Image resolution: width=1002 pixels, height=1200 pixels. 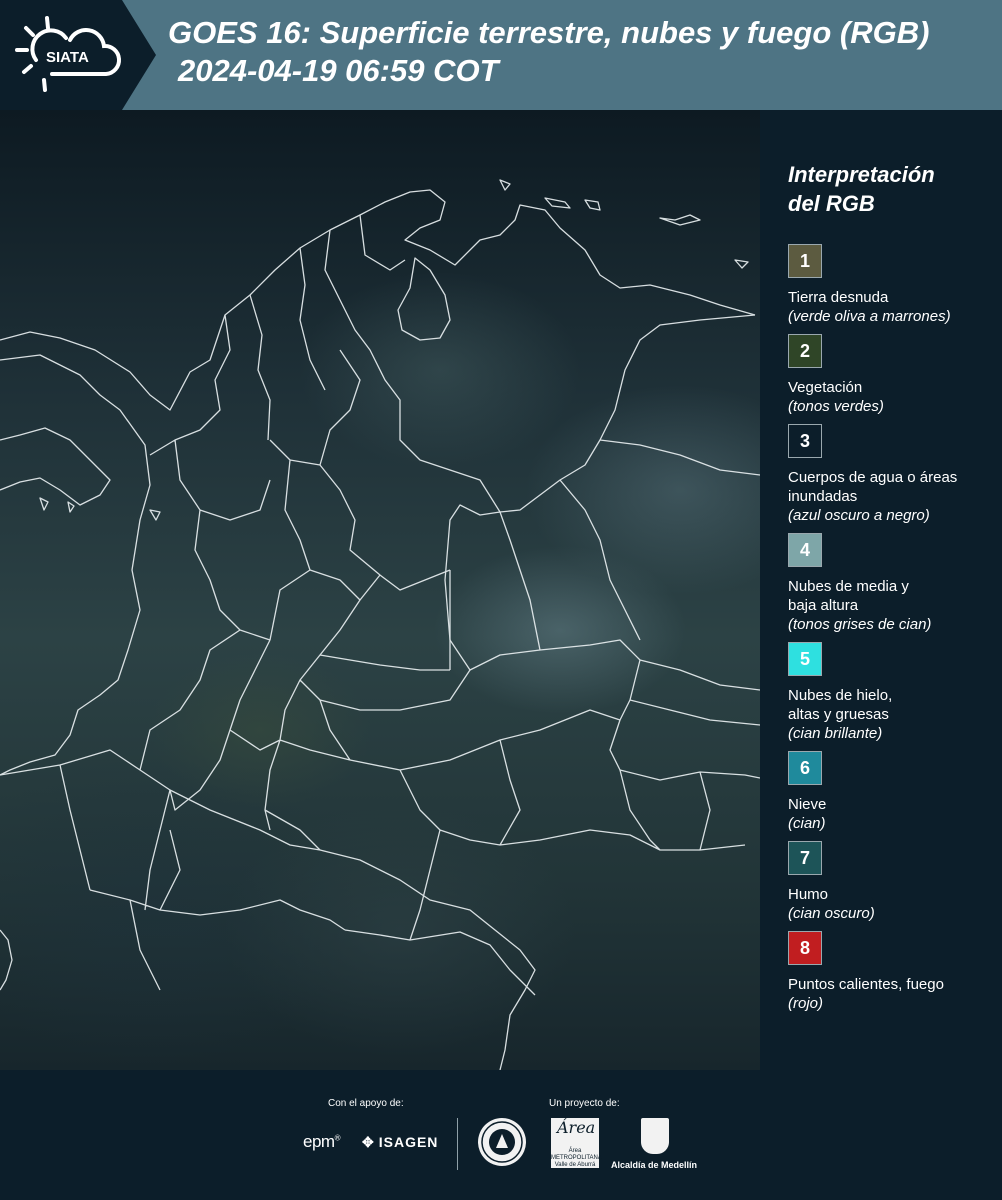 I want to click on coastline-pacific, so click(x=75, y=565).